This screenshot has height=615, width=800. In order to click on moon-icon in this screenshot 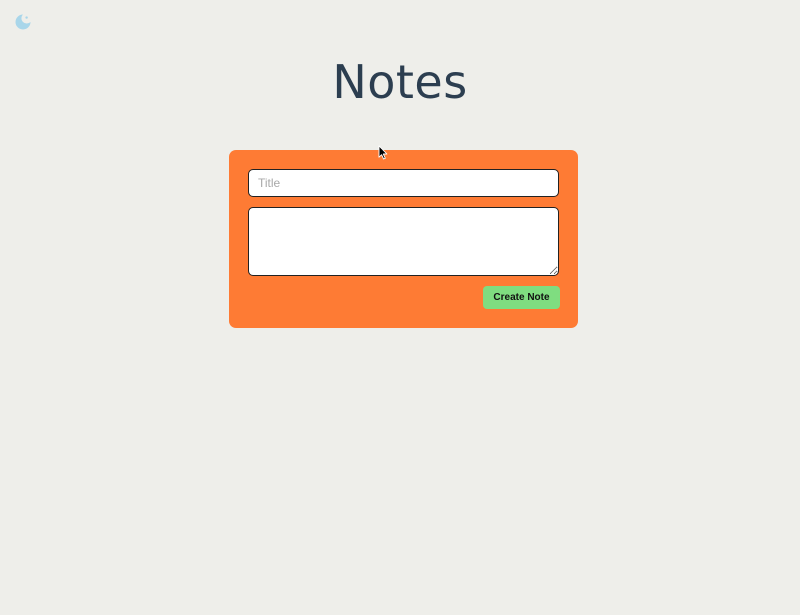, I will do `click(23, 22)`.